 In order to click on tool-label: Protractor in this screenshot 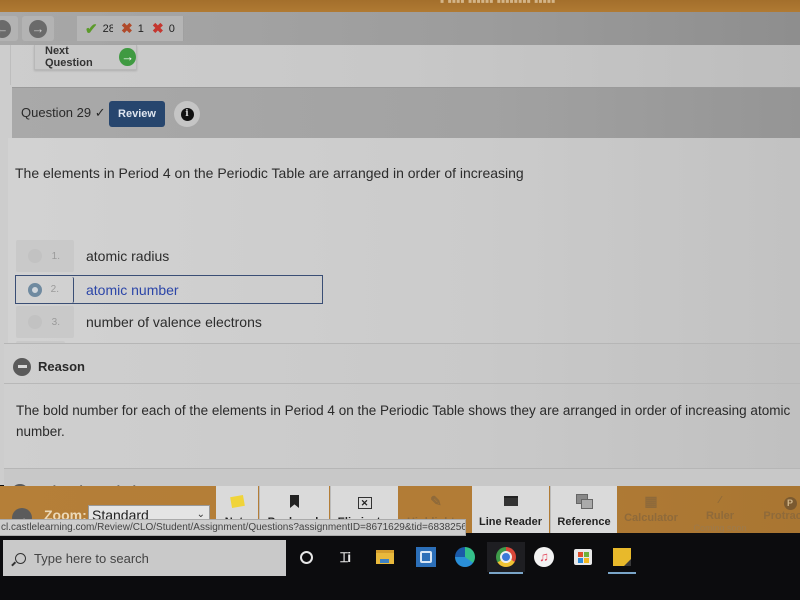, I will do `click(781, 516)`.